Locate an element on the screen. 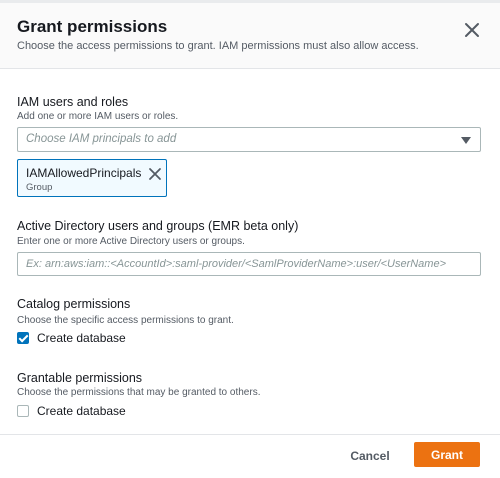  grant-button: Grant is located at coordinates (447, 454).